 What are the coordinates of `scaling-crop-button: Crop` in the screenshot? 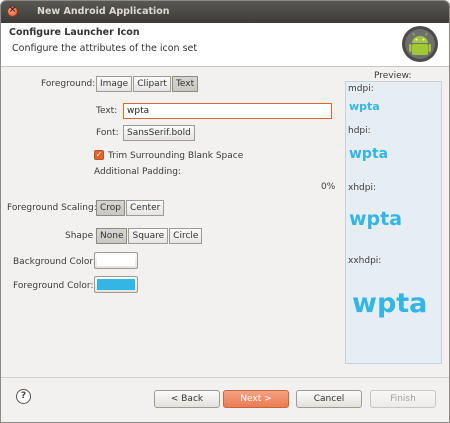 It's located at (111, 208).